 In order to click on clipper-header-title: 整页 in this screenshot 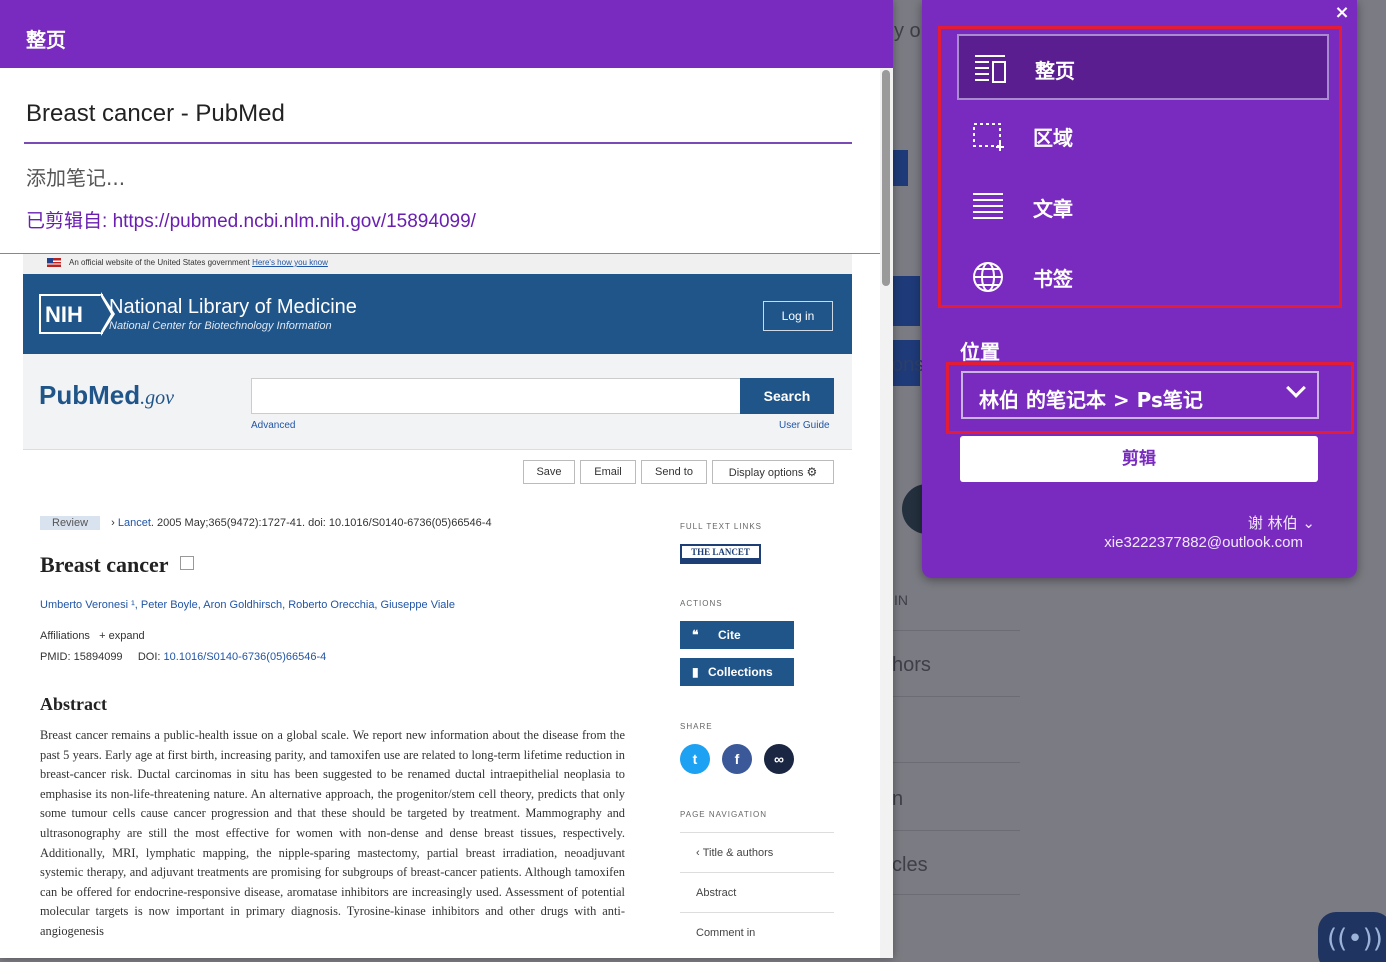, I will do `click(446, 34)`.